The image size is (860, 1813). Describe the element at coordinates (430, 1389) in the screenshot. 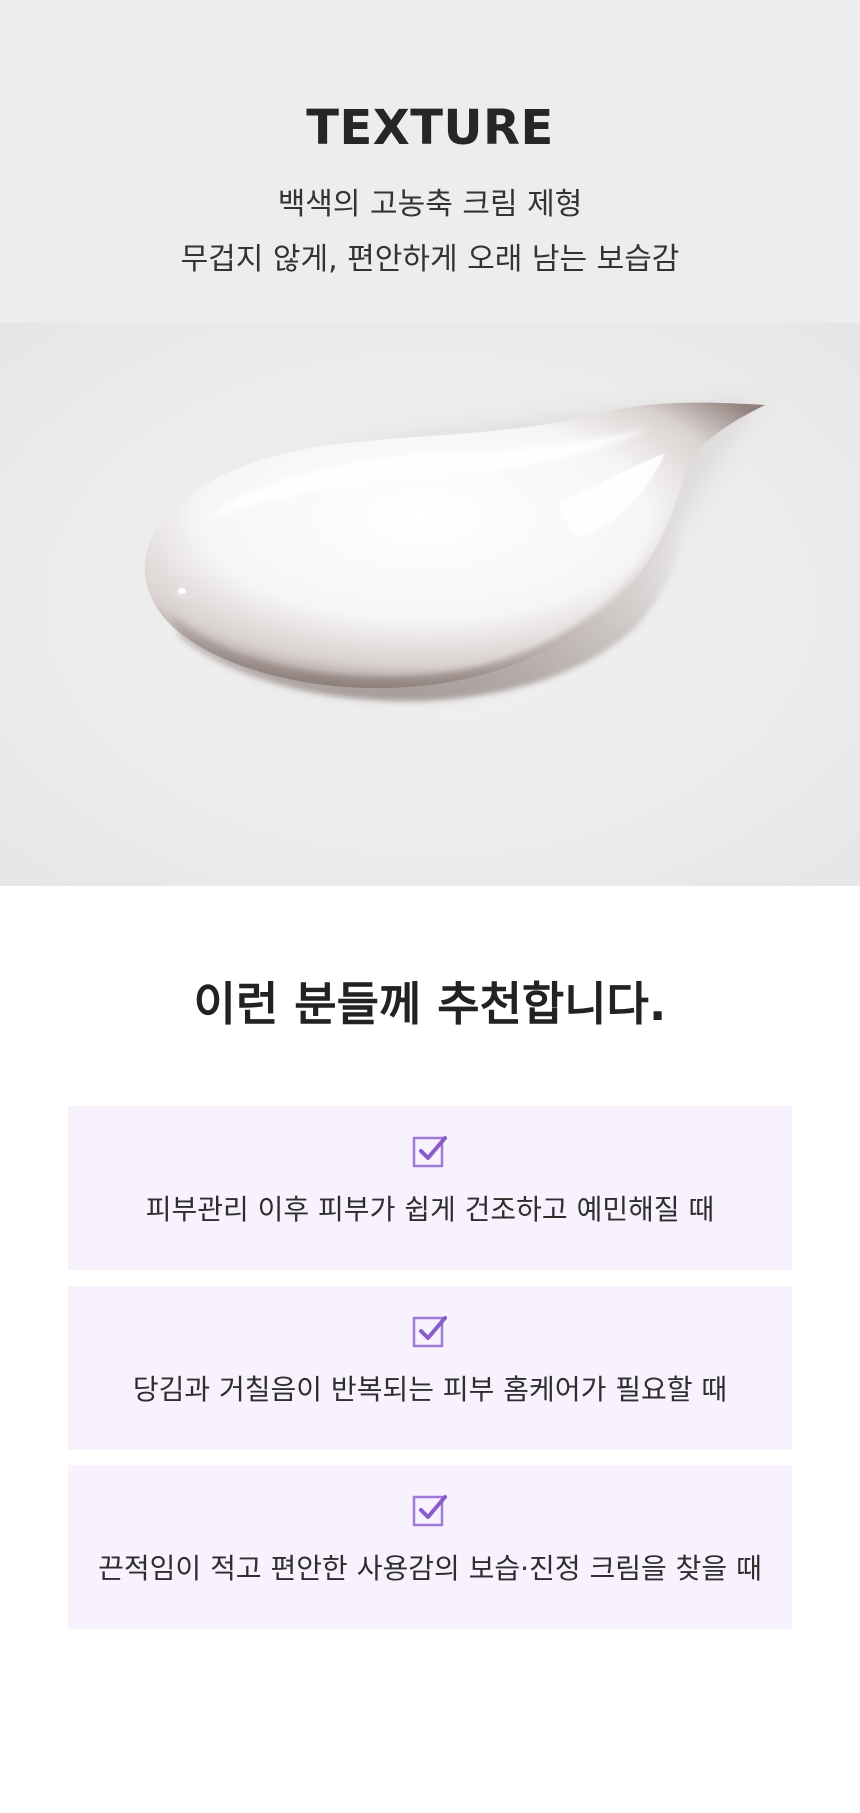

I see `recommendation-text: 당김과 거칠음이 반복되는 피부 홈케어가 필요할 때` at that location.